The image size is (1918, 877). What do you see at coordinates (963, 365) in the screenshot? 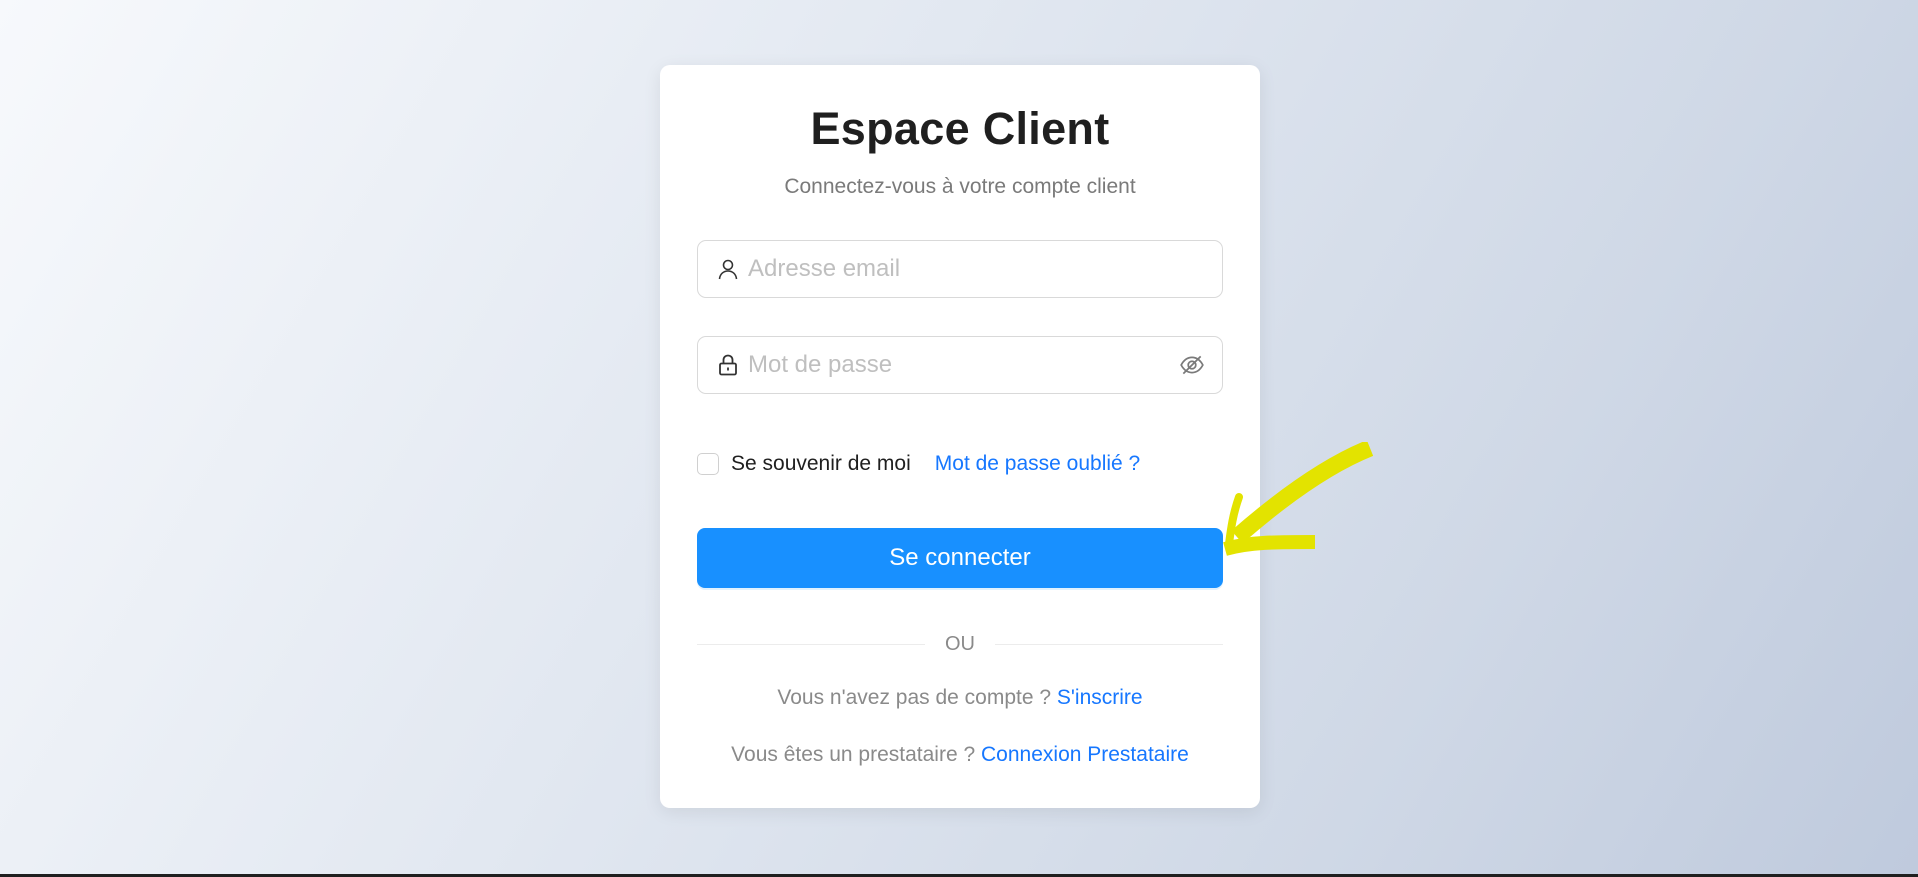
I see `password-input` at bounding box center [963, 365].